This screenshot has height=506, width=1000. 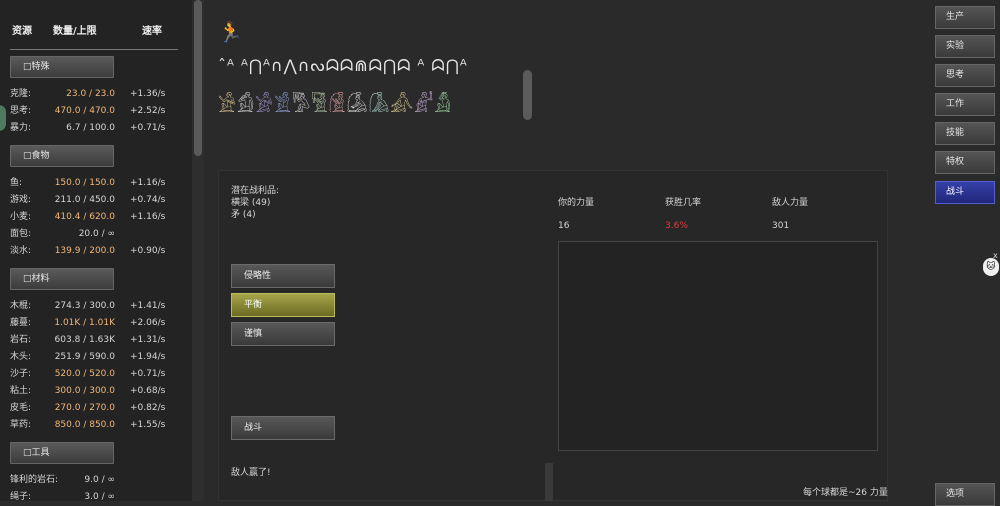 I want to click on resource-rate: +0.90/s, so click(x=148, y=251).